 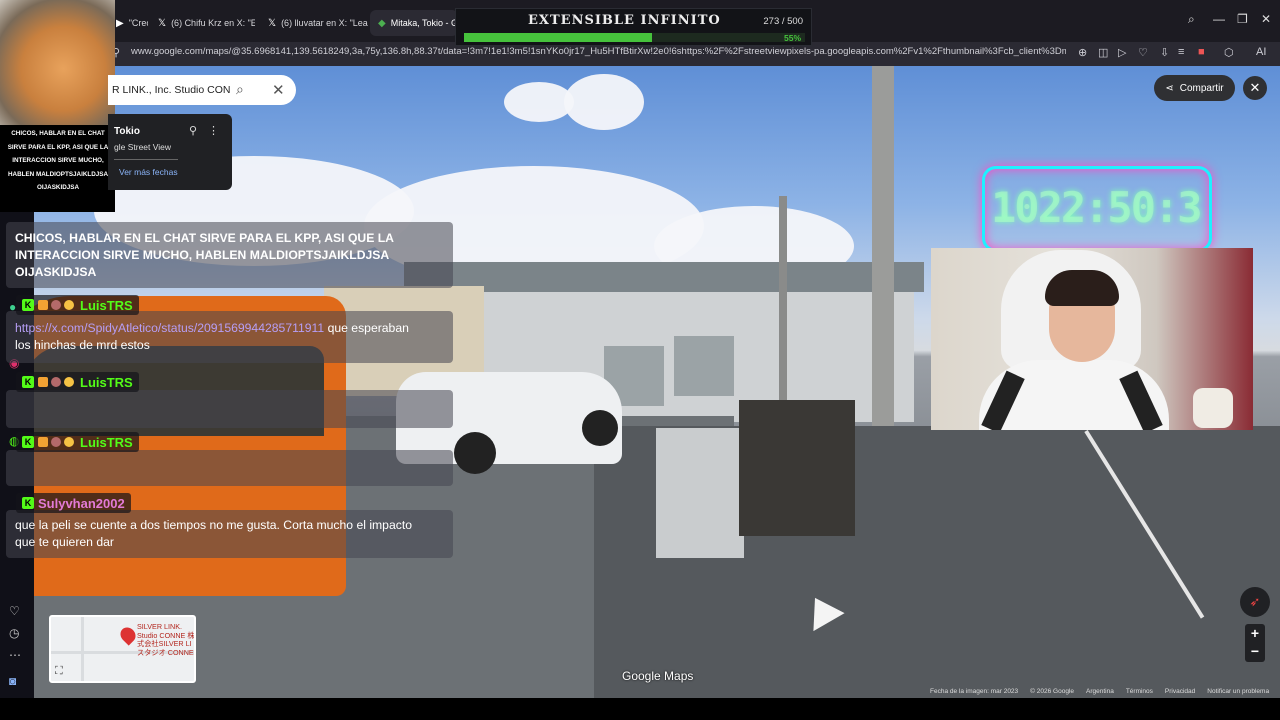 What do you see at coordinates (1103, 52) in the screenshot?
I see `screenshot-icon: ◫` at bounding box center [1103, 52].